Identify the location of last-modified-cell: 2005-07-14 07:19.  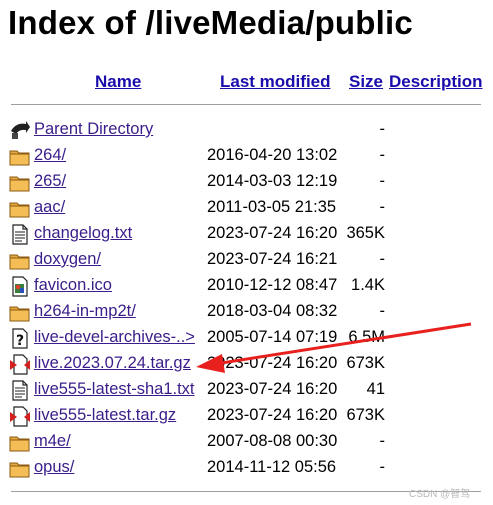
(272, 337).